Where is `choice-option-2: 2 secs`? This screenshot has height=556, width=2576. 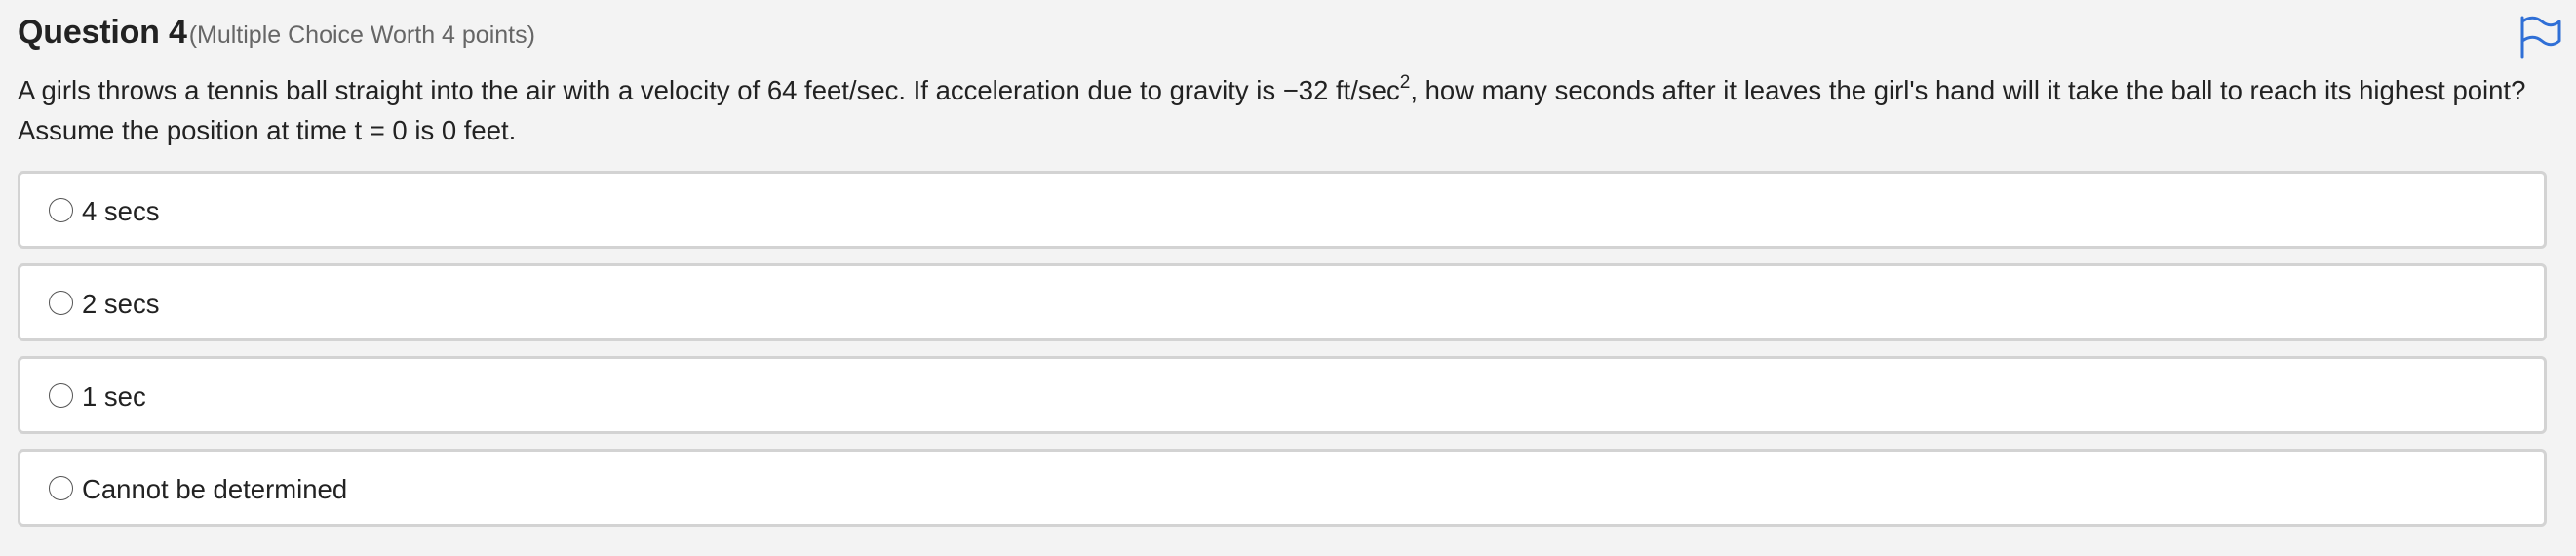 choice-option-2: 2 secs is located at coordinates (1282, 302).